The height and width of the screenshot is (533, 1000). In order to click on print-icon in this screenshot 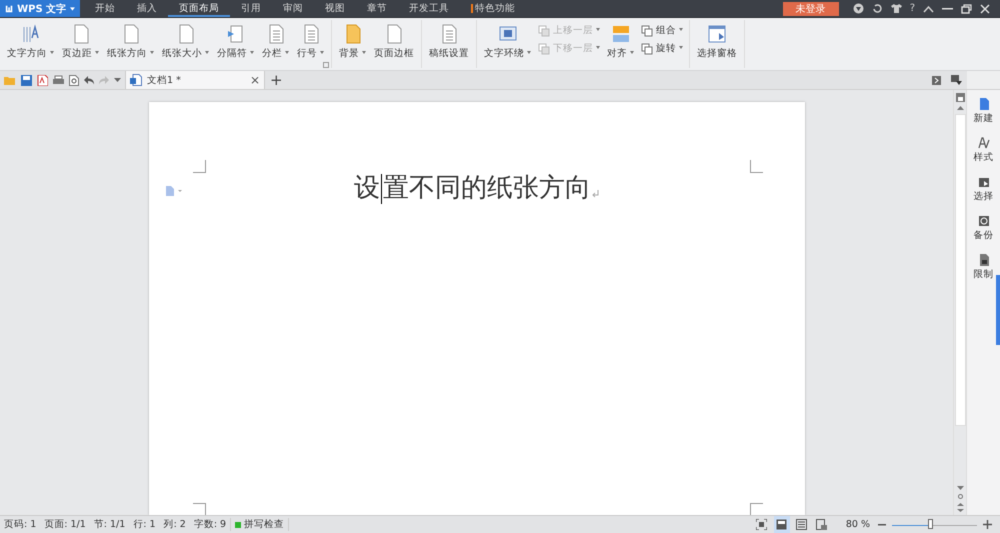, I will do `click(58, 80)`.